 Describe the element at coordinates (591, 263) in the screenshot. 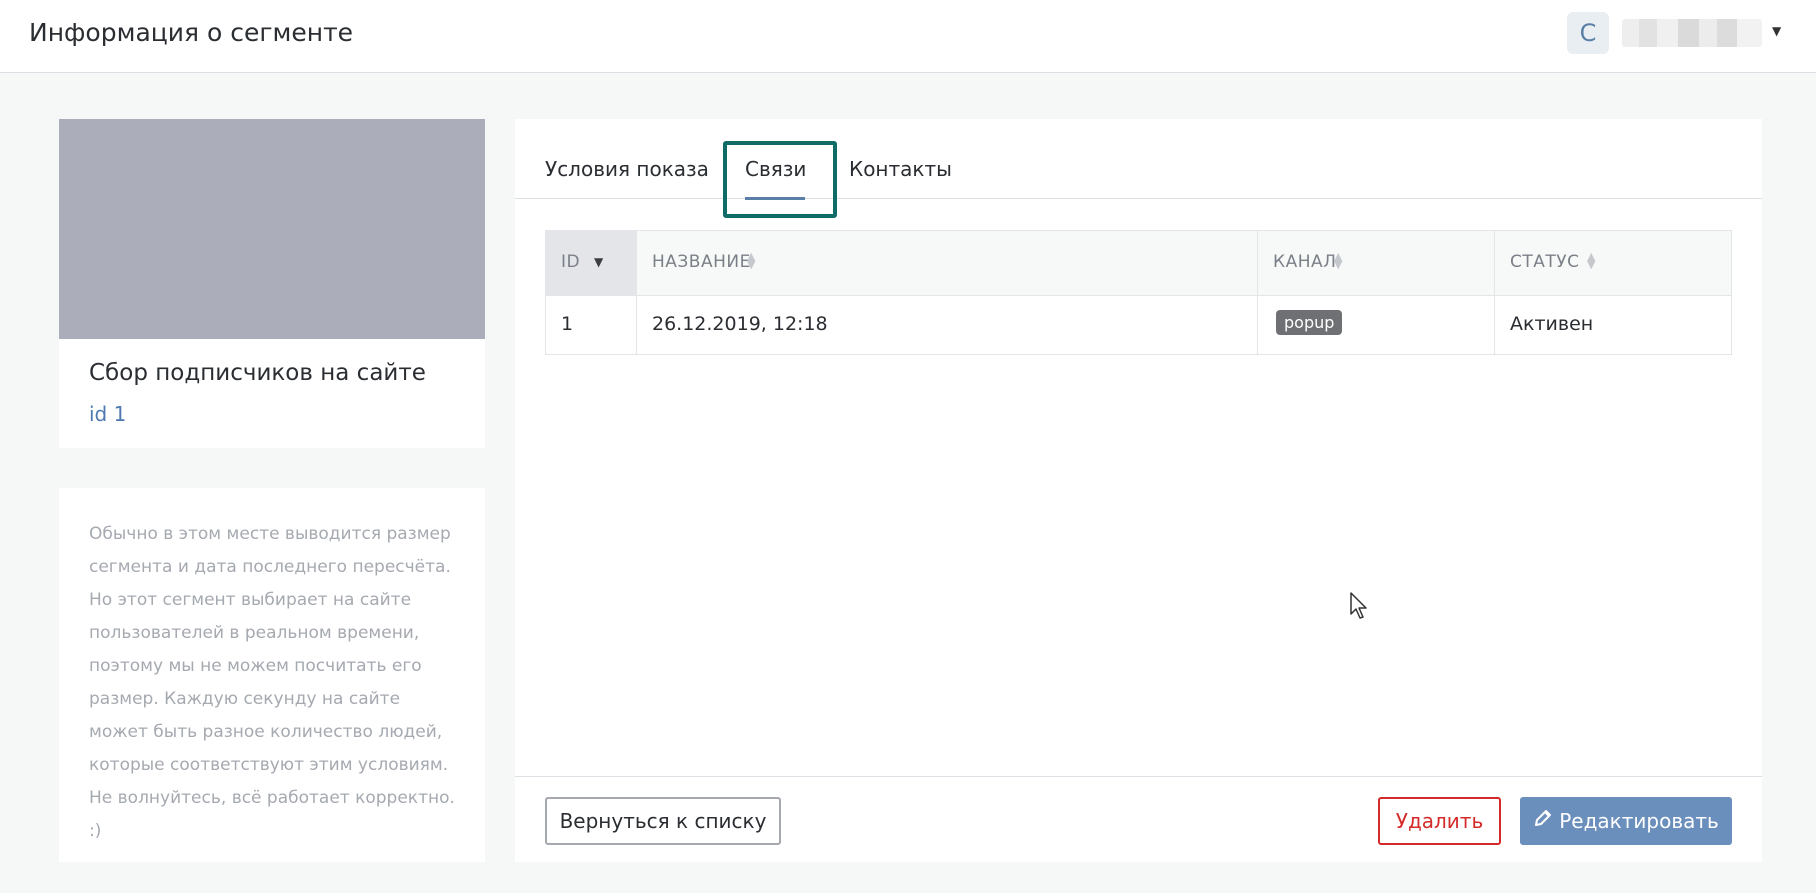

I see `column-header-id: ID ▼` at that location.